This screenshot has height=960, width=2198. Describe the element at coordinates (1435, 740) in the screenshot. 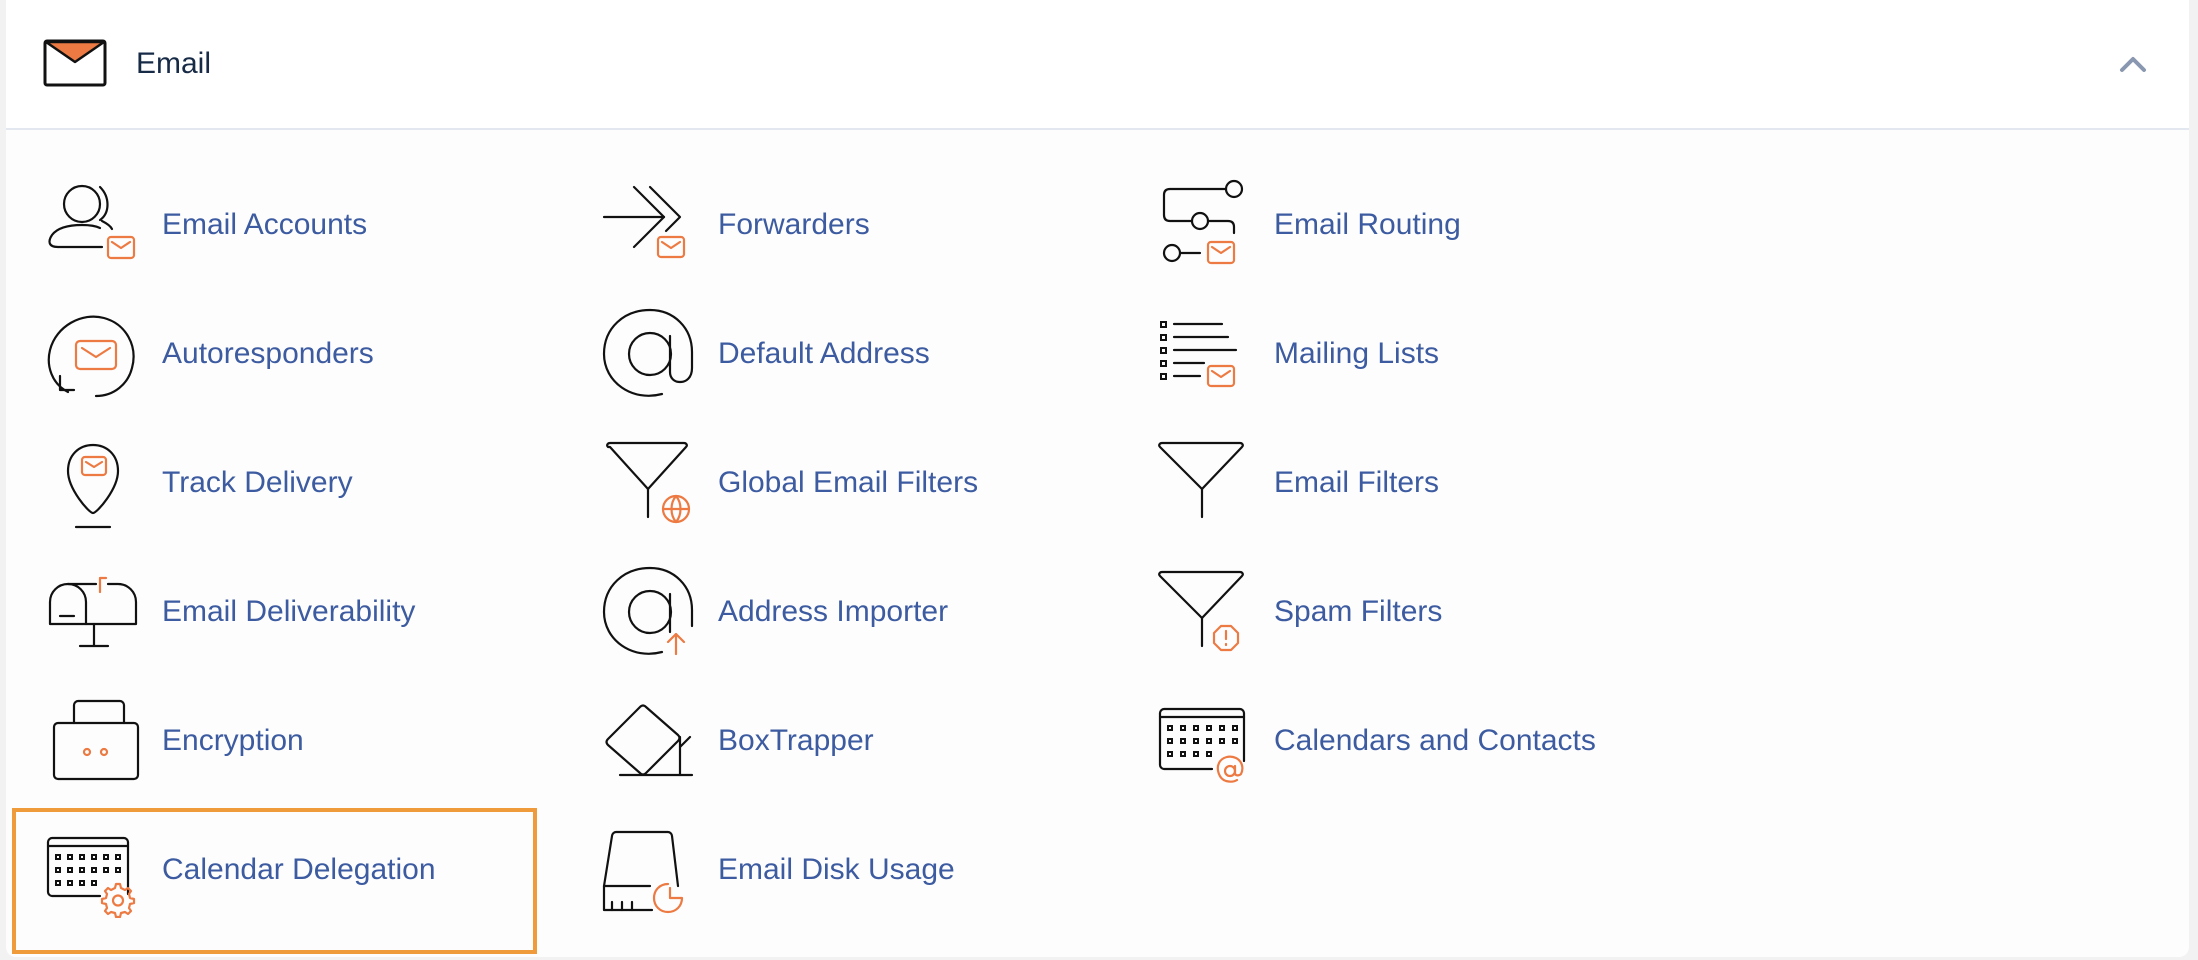

I see `item-label: Calendars and Contacts` at that location.